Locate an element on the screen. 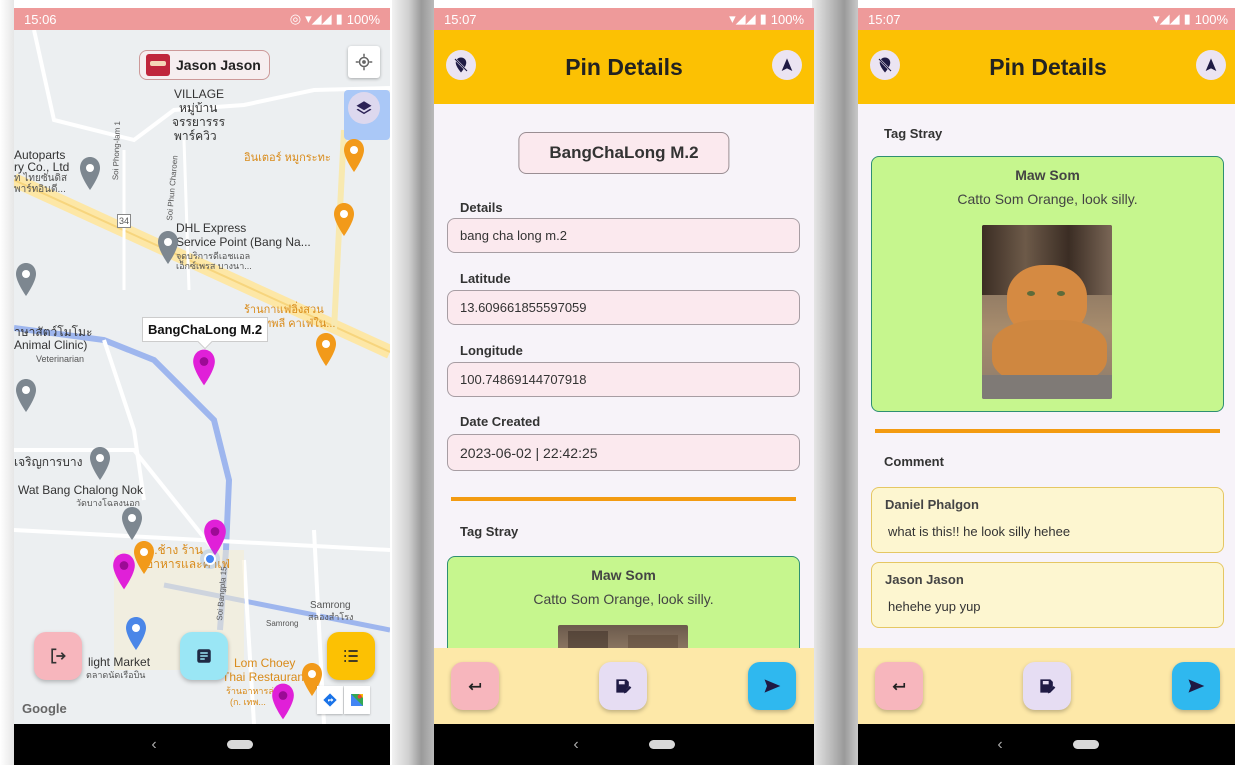  map-label: light Market is located at coordinates (119, 662).